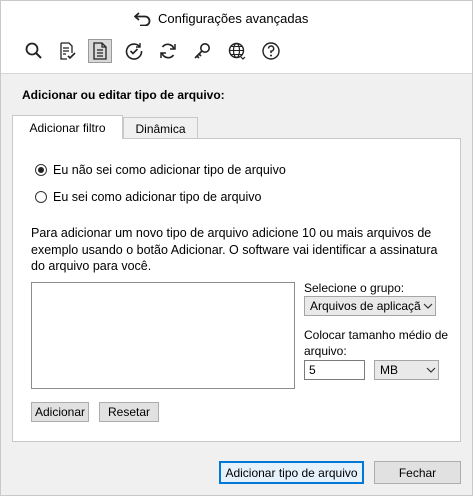 This screenshot has height=496, width=473. I want to click on sample-files-list, so click(163, 335).